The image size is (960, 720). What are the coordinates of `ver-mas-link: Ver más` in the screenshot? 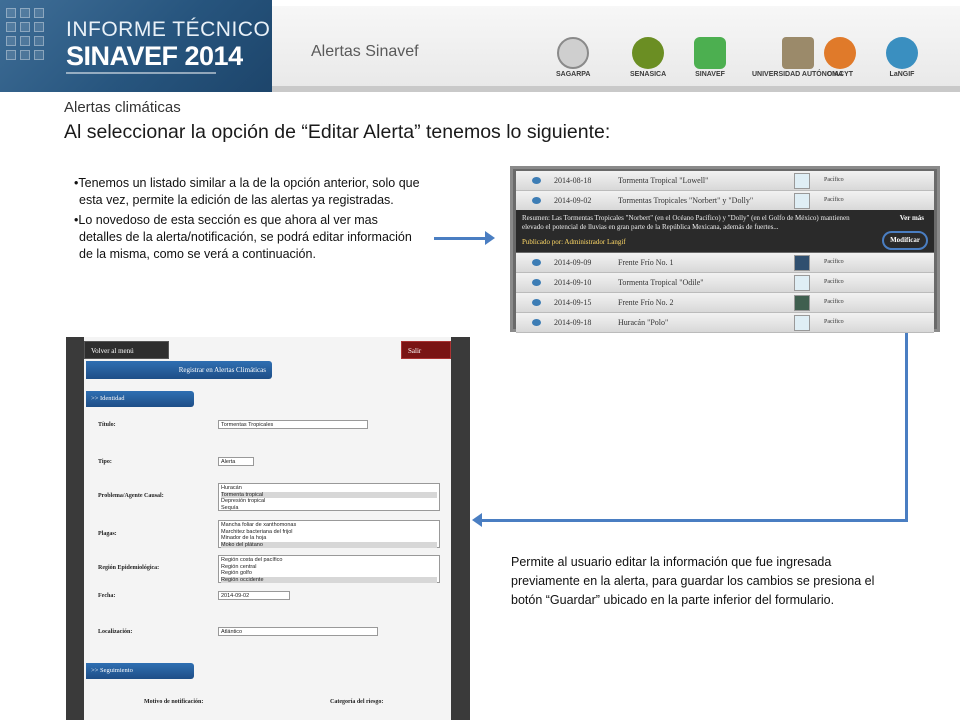 It's located at (912, 218).